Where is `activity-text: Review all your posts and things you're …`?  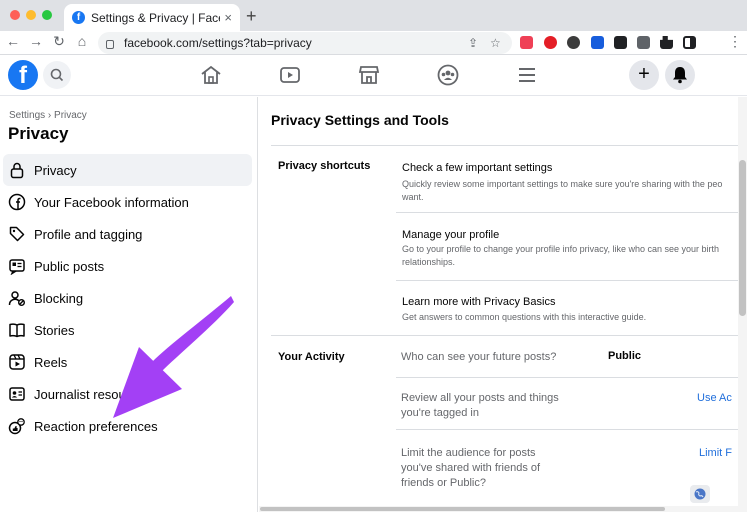 activity-text: Review all your posts and things you're … is located at coordinates (480, 405).